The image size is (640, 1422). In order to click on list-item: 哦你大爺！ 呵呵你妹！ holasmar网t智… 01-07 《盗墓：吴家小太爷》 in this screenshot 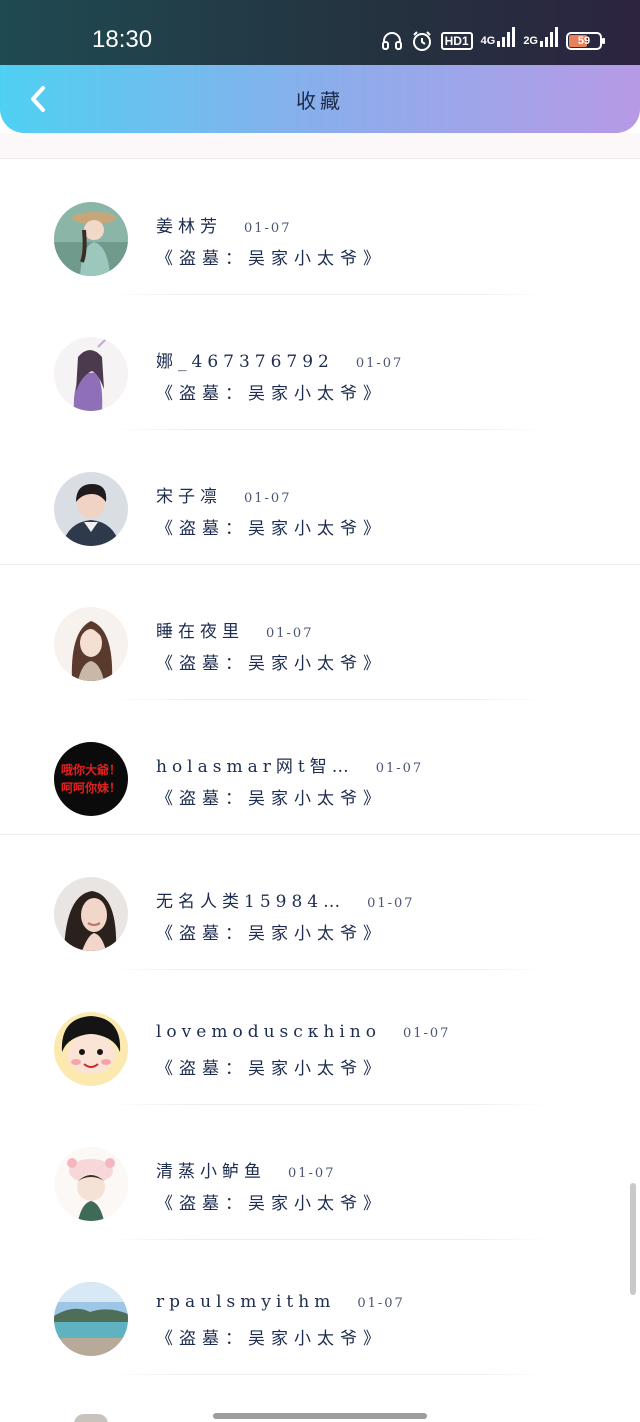, I will do `click(320, 767)`.